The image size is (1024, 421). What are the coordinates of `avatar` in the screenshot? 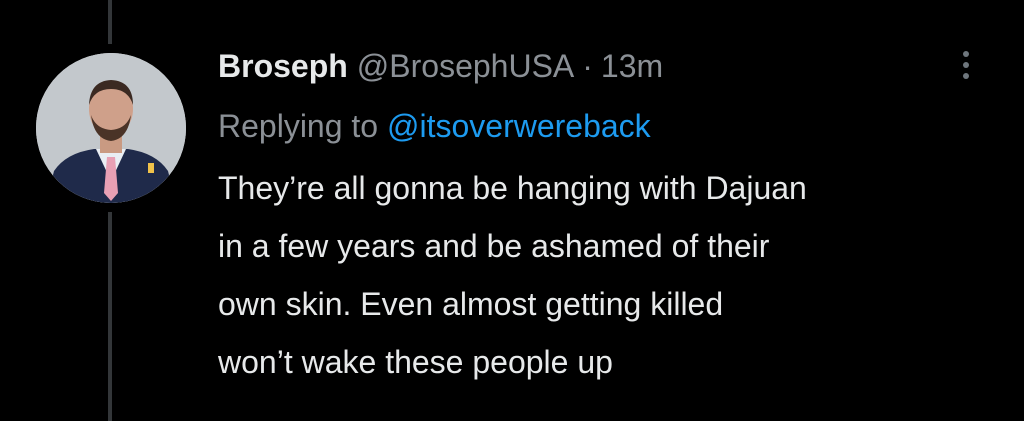 It's located at (111, 128).